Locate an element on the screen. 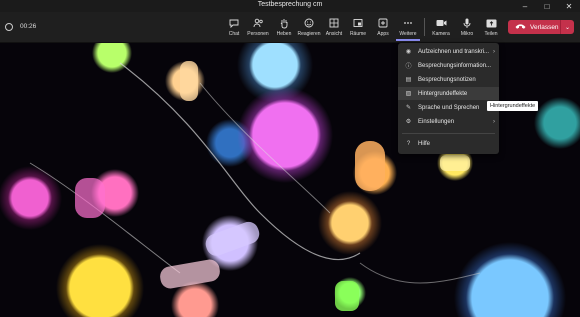 This screenshot has width=580, height=317. camera-button: Kamera is located at coordinates (441, 27).